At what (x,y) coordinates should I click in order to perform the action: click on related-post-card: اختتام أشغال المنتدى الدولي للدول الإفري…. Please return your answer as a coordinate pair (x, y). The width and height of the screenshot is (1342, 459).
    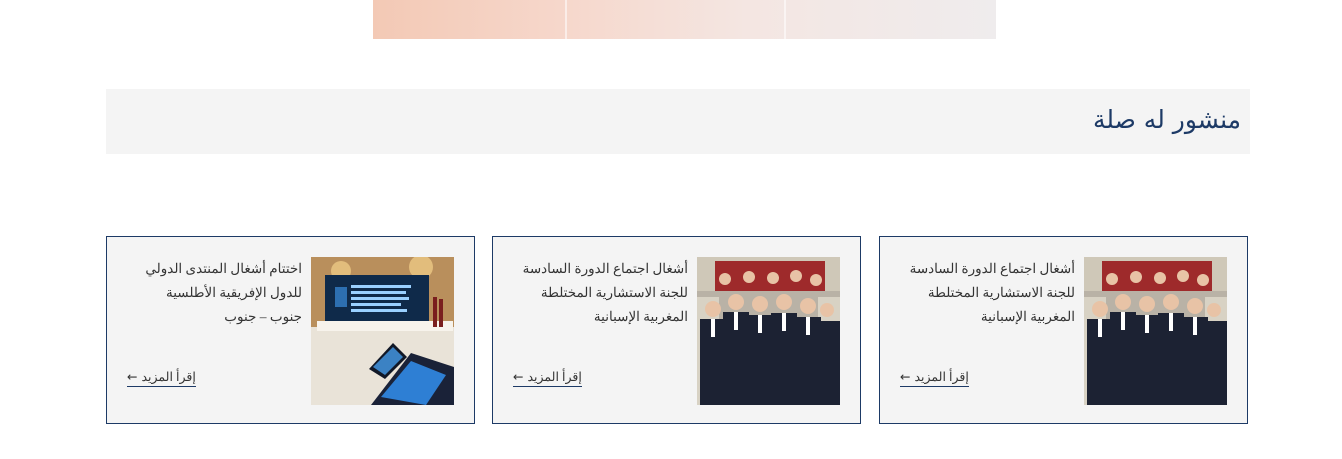
    Looking at the image, I should click on (290, 330).